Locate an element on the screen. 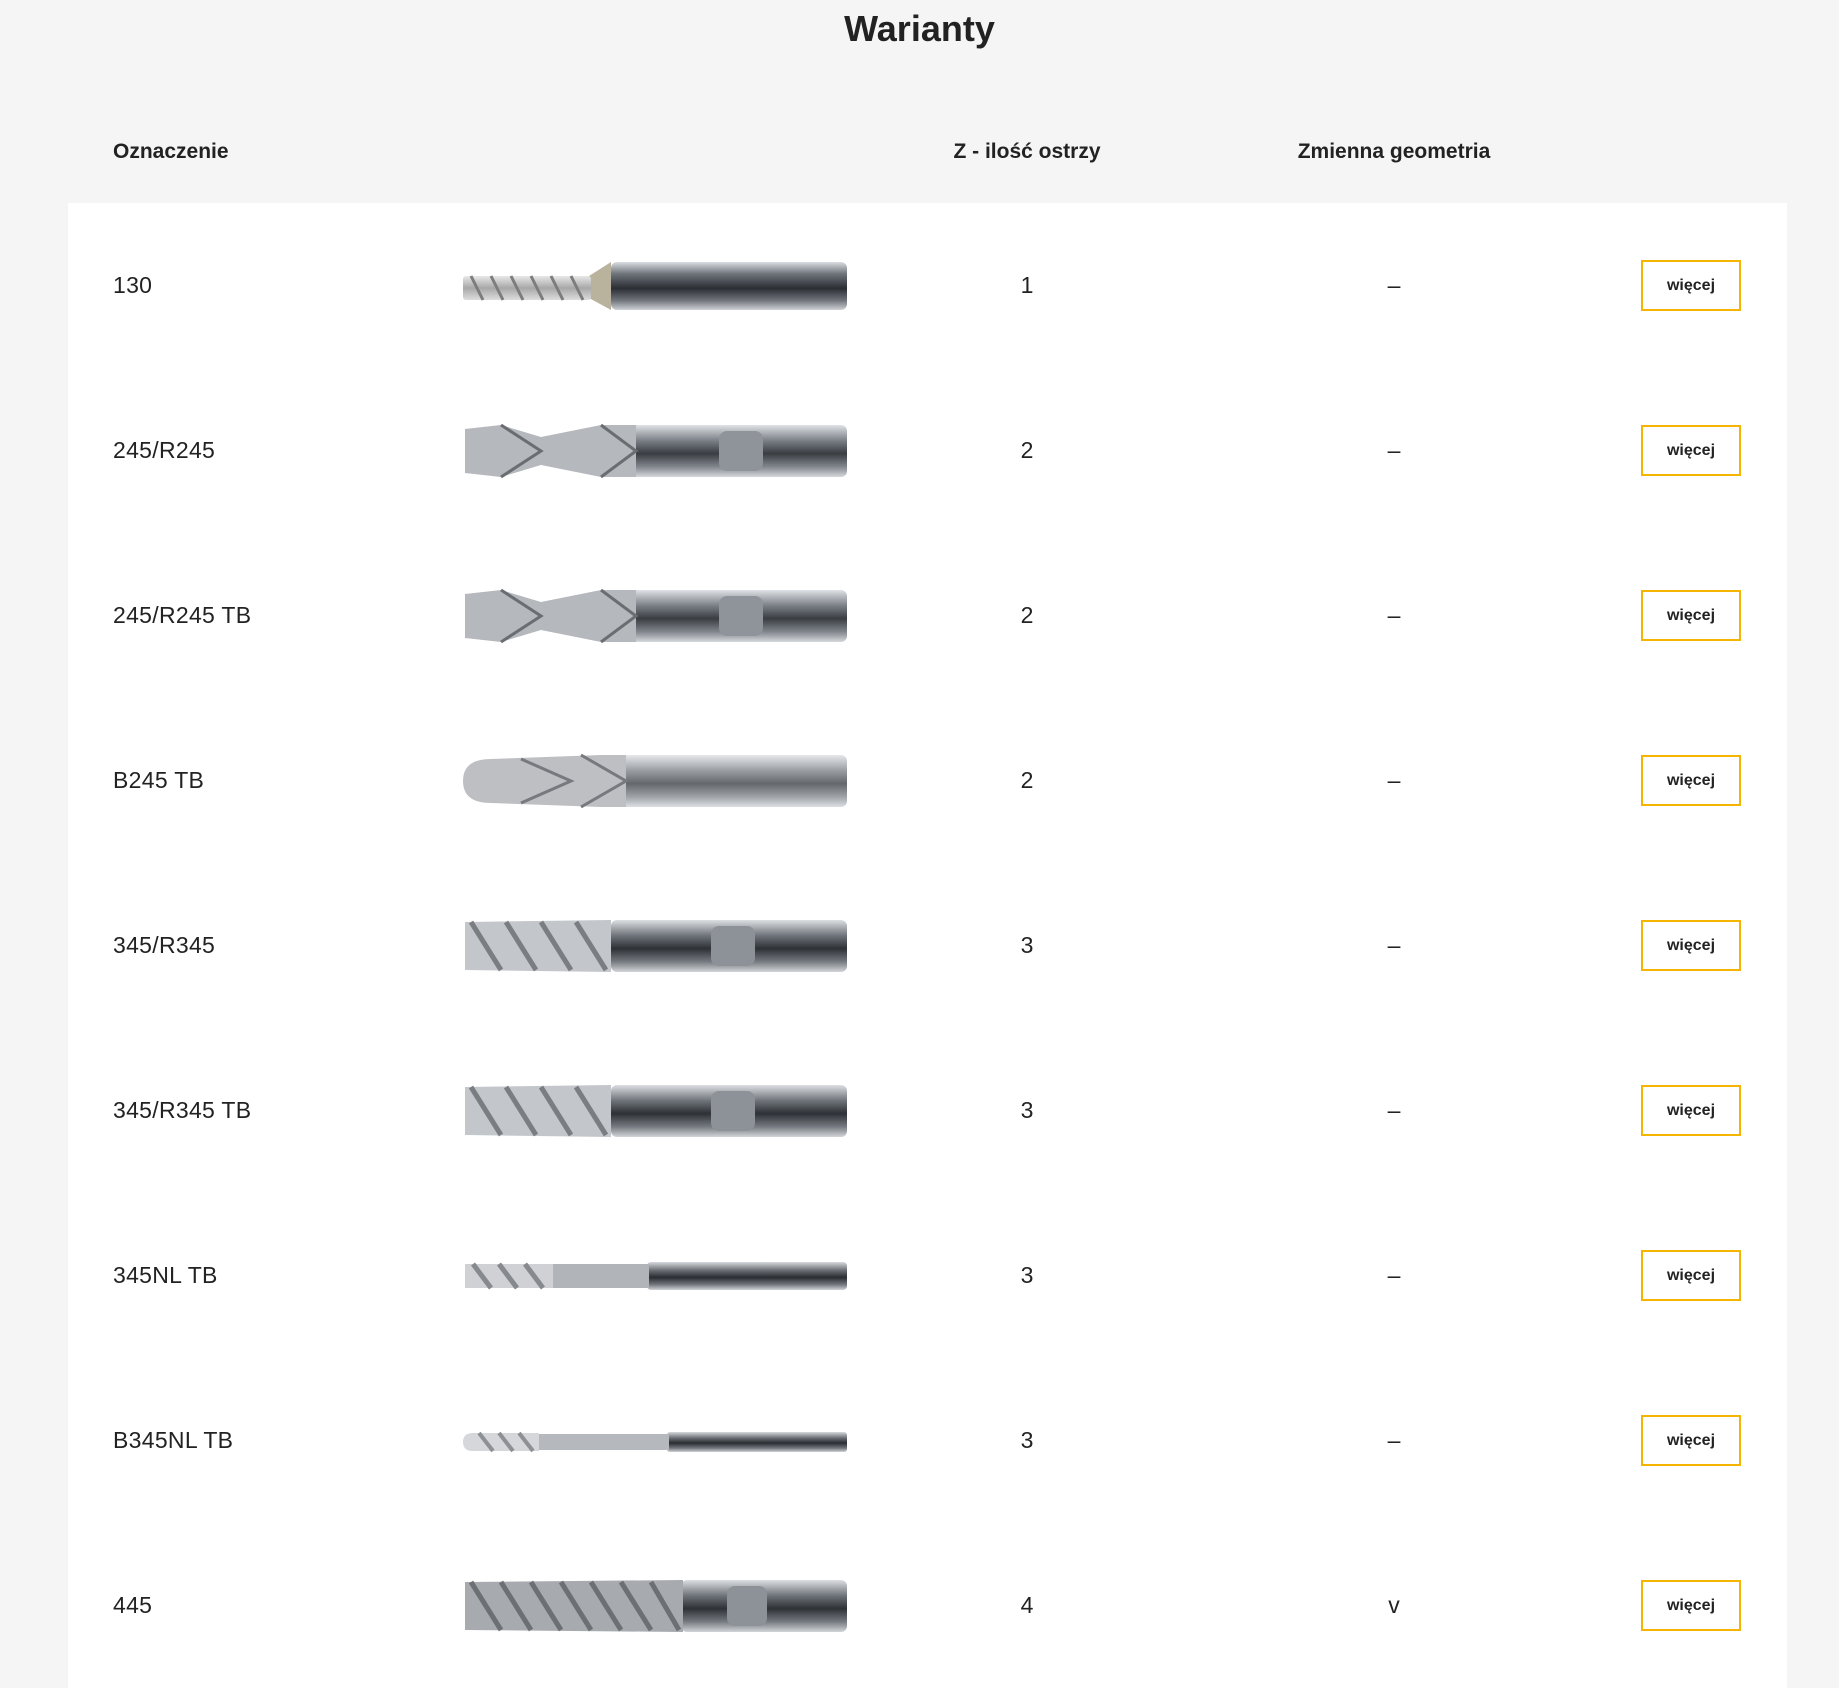  table-row: 345/R345 3 – więcej is located at coordinates (927, 945).